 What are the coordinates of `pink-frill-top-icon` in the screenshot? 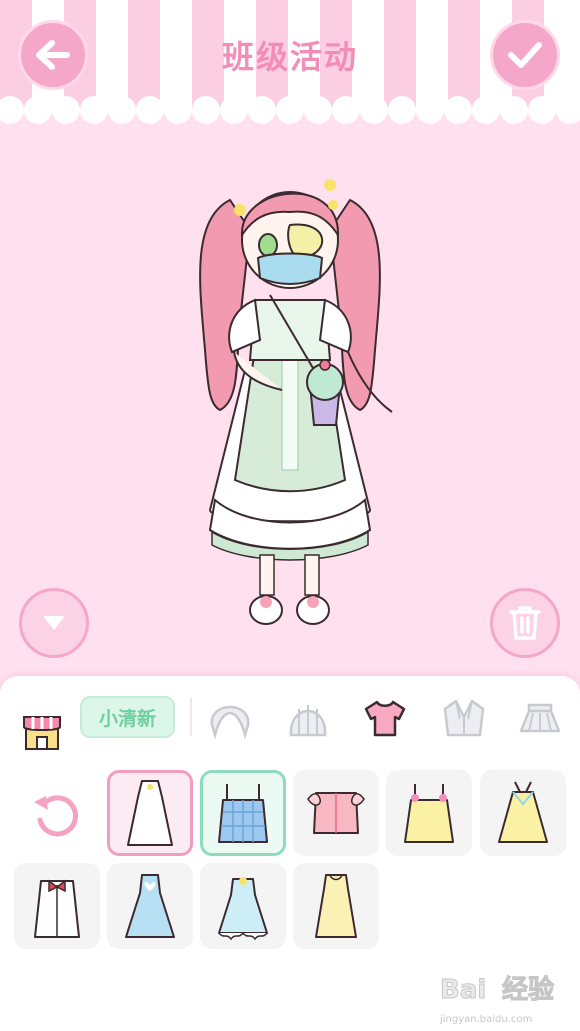 It's located at (336, 813).